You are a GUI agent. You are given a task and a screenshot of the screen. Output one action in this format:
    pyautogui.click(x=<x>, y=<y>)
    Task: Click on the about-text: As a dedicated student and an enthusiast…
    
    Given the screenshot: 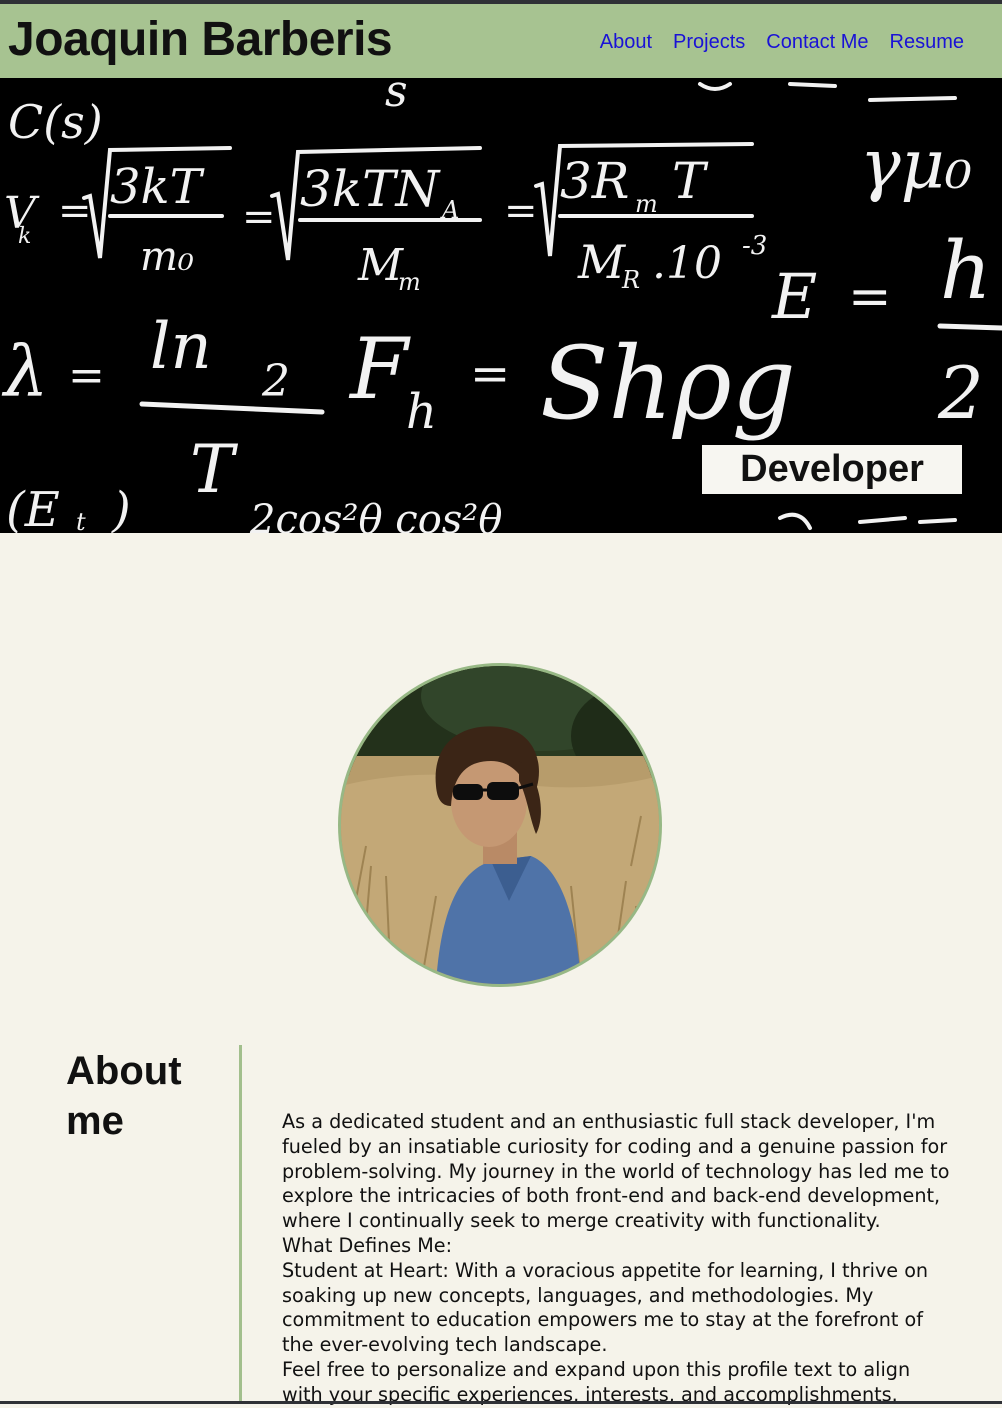 What is the action you would take?
    pyautogui.click(x=617, y=1259)
    